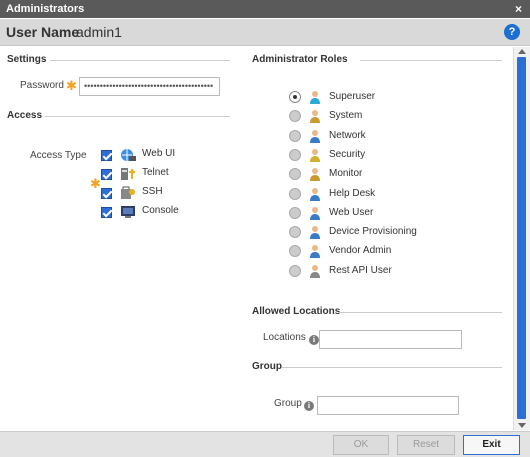 This screenshot has width=530, height=457. I want to click on console-label: Console, so click(160, 210).